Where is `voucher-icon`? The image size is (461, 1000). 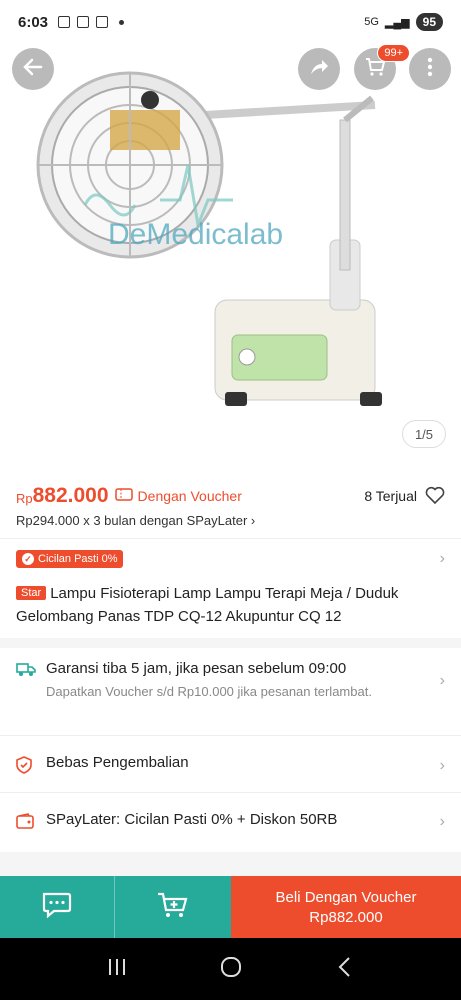 voucher-icon is located at coordinates (123, 496).